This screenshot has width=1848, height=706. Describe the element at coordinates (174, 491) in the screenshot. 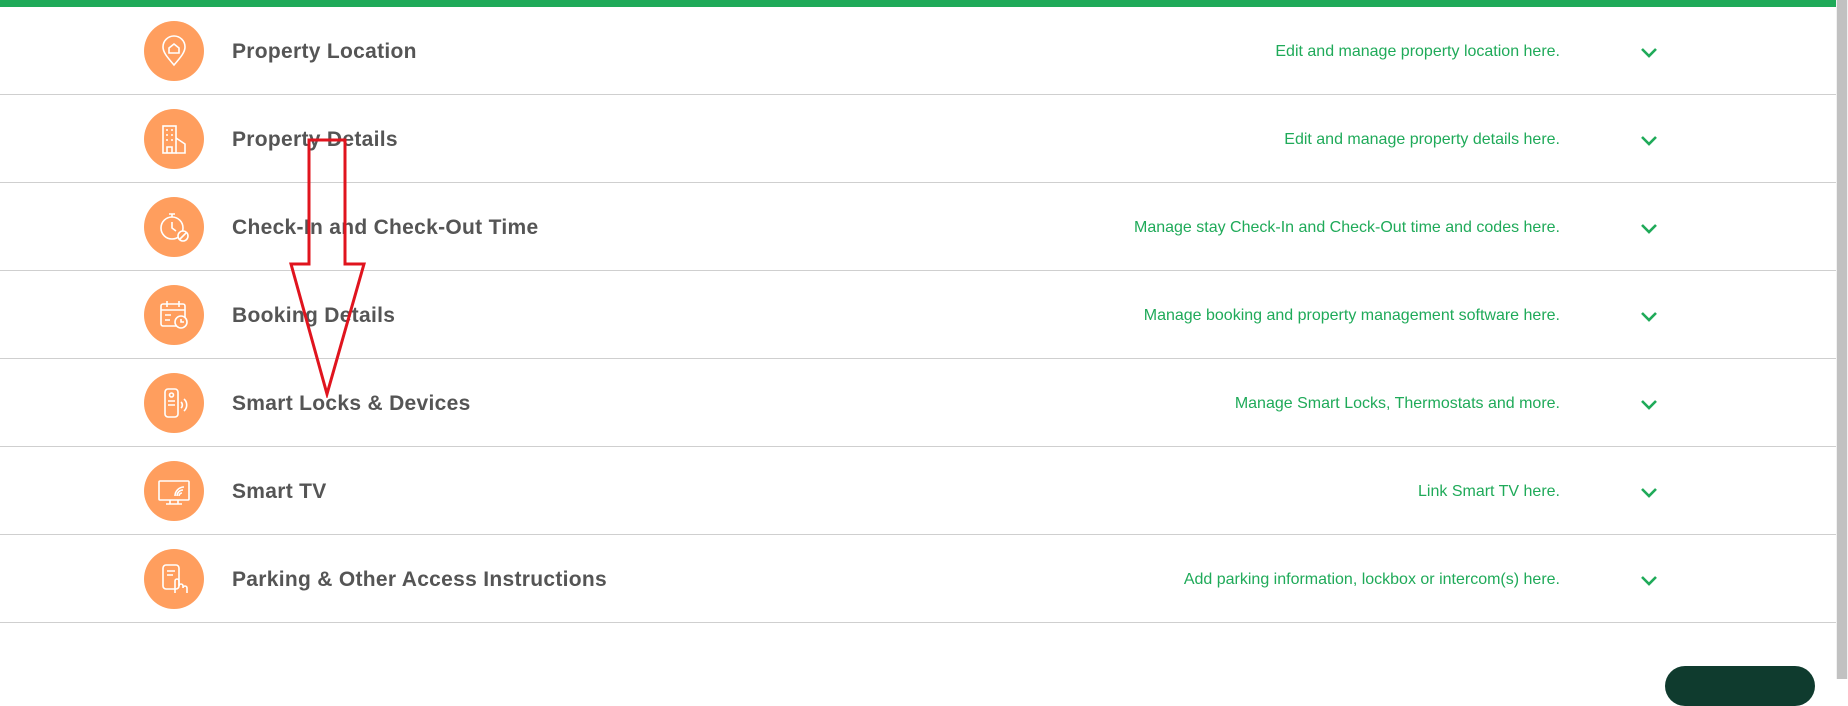

I see `tv-icon` at that location.